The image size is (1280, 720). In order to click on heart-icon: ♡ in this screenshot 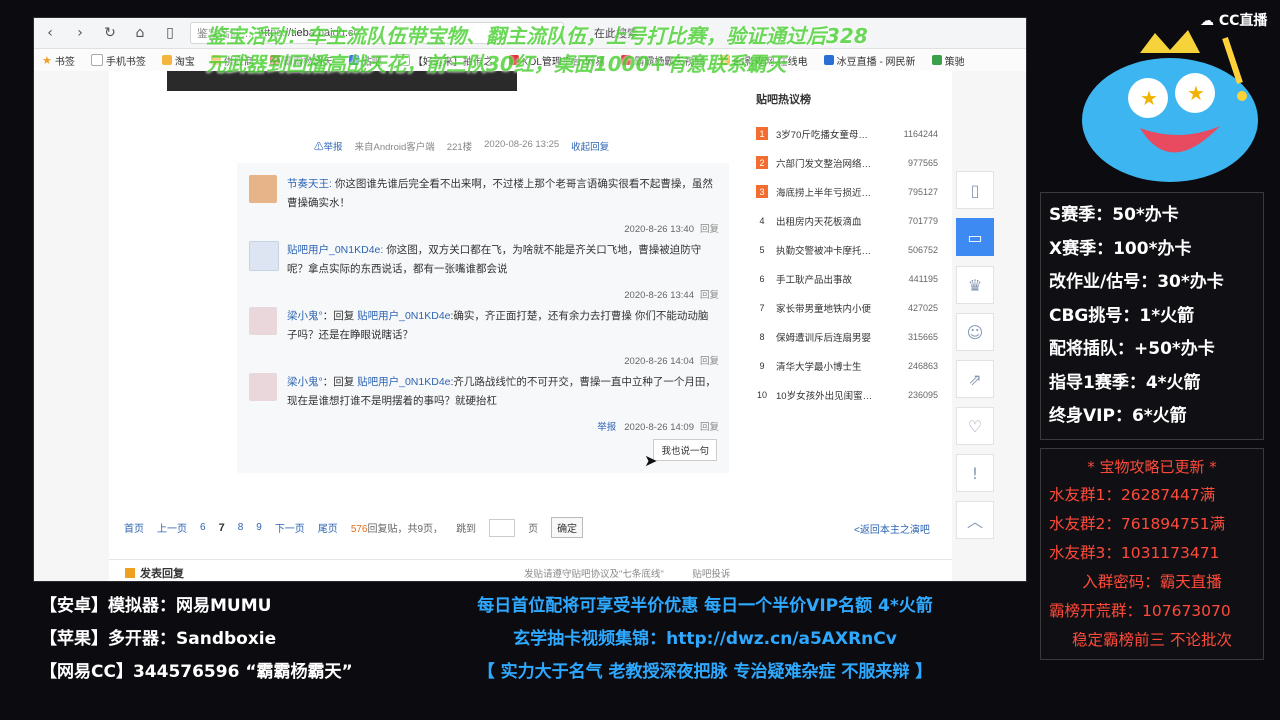, I will do `click(975, 426)`.